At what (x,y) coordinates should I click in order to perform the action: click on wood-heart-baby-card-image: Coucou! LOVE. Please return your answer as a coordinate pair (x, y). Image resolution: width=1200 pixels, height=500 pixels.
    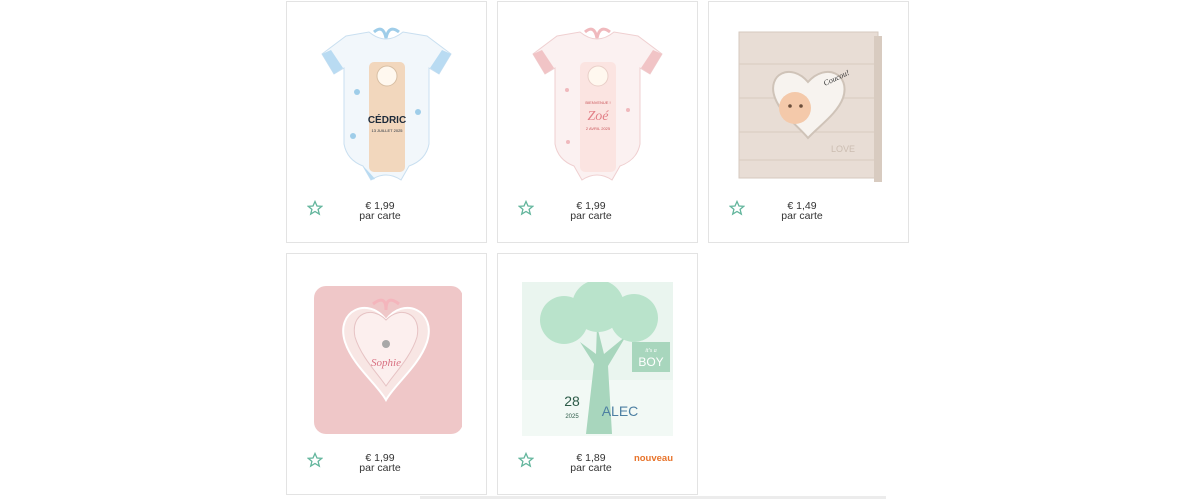
    Looking at the image, I should click on (808, 104).